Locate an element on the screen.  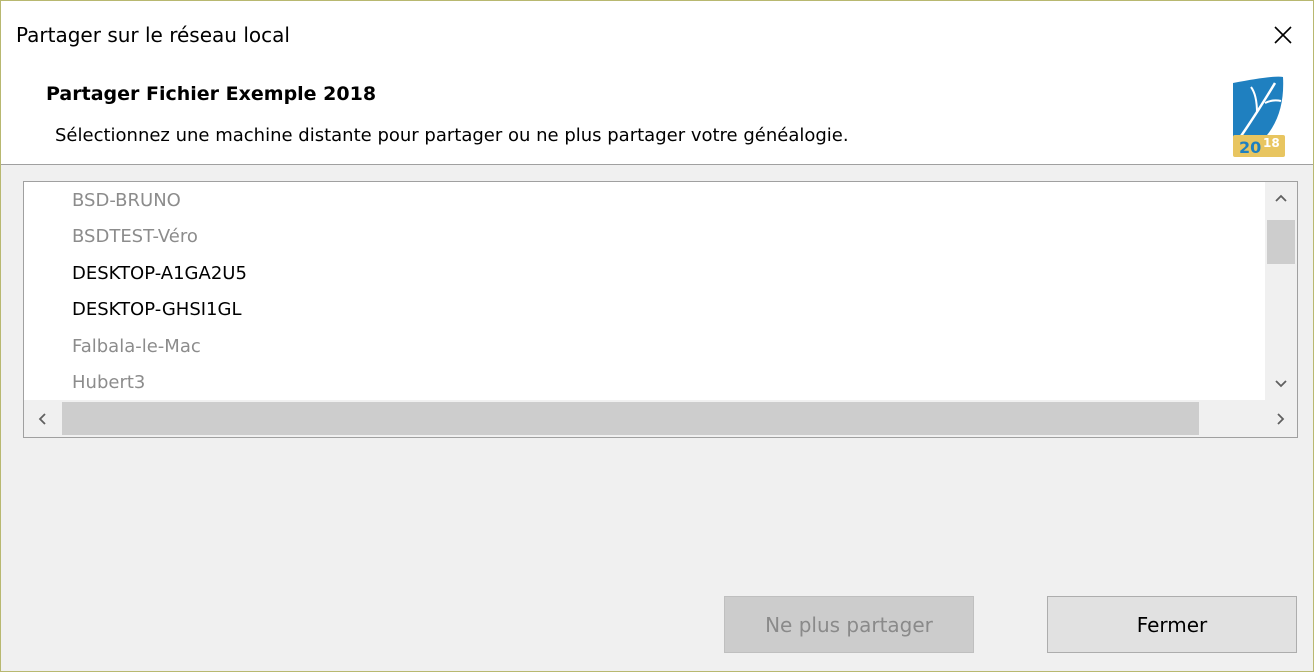
horizontal-scrollbar is located at coordinates (645, 418).